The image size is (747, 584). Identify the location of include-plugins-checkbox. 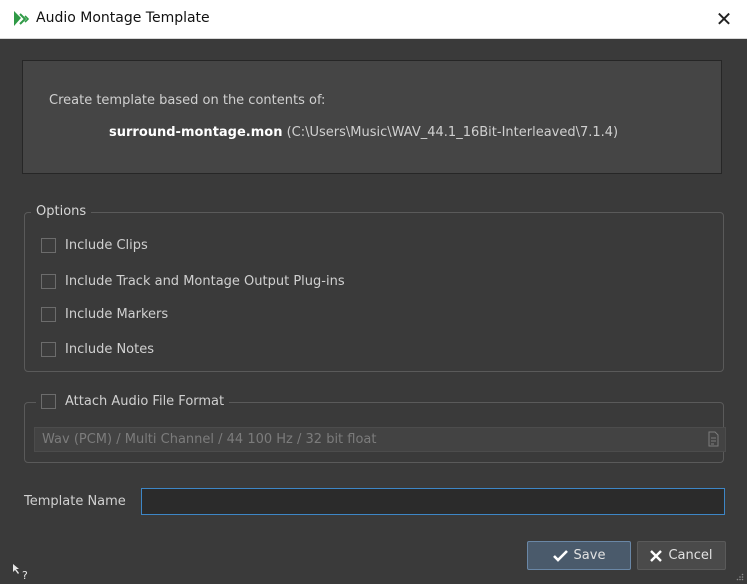
(48, 281).